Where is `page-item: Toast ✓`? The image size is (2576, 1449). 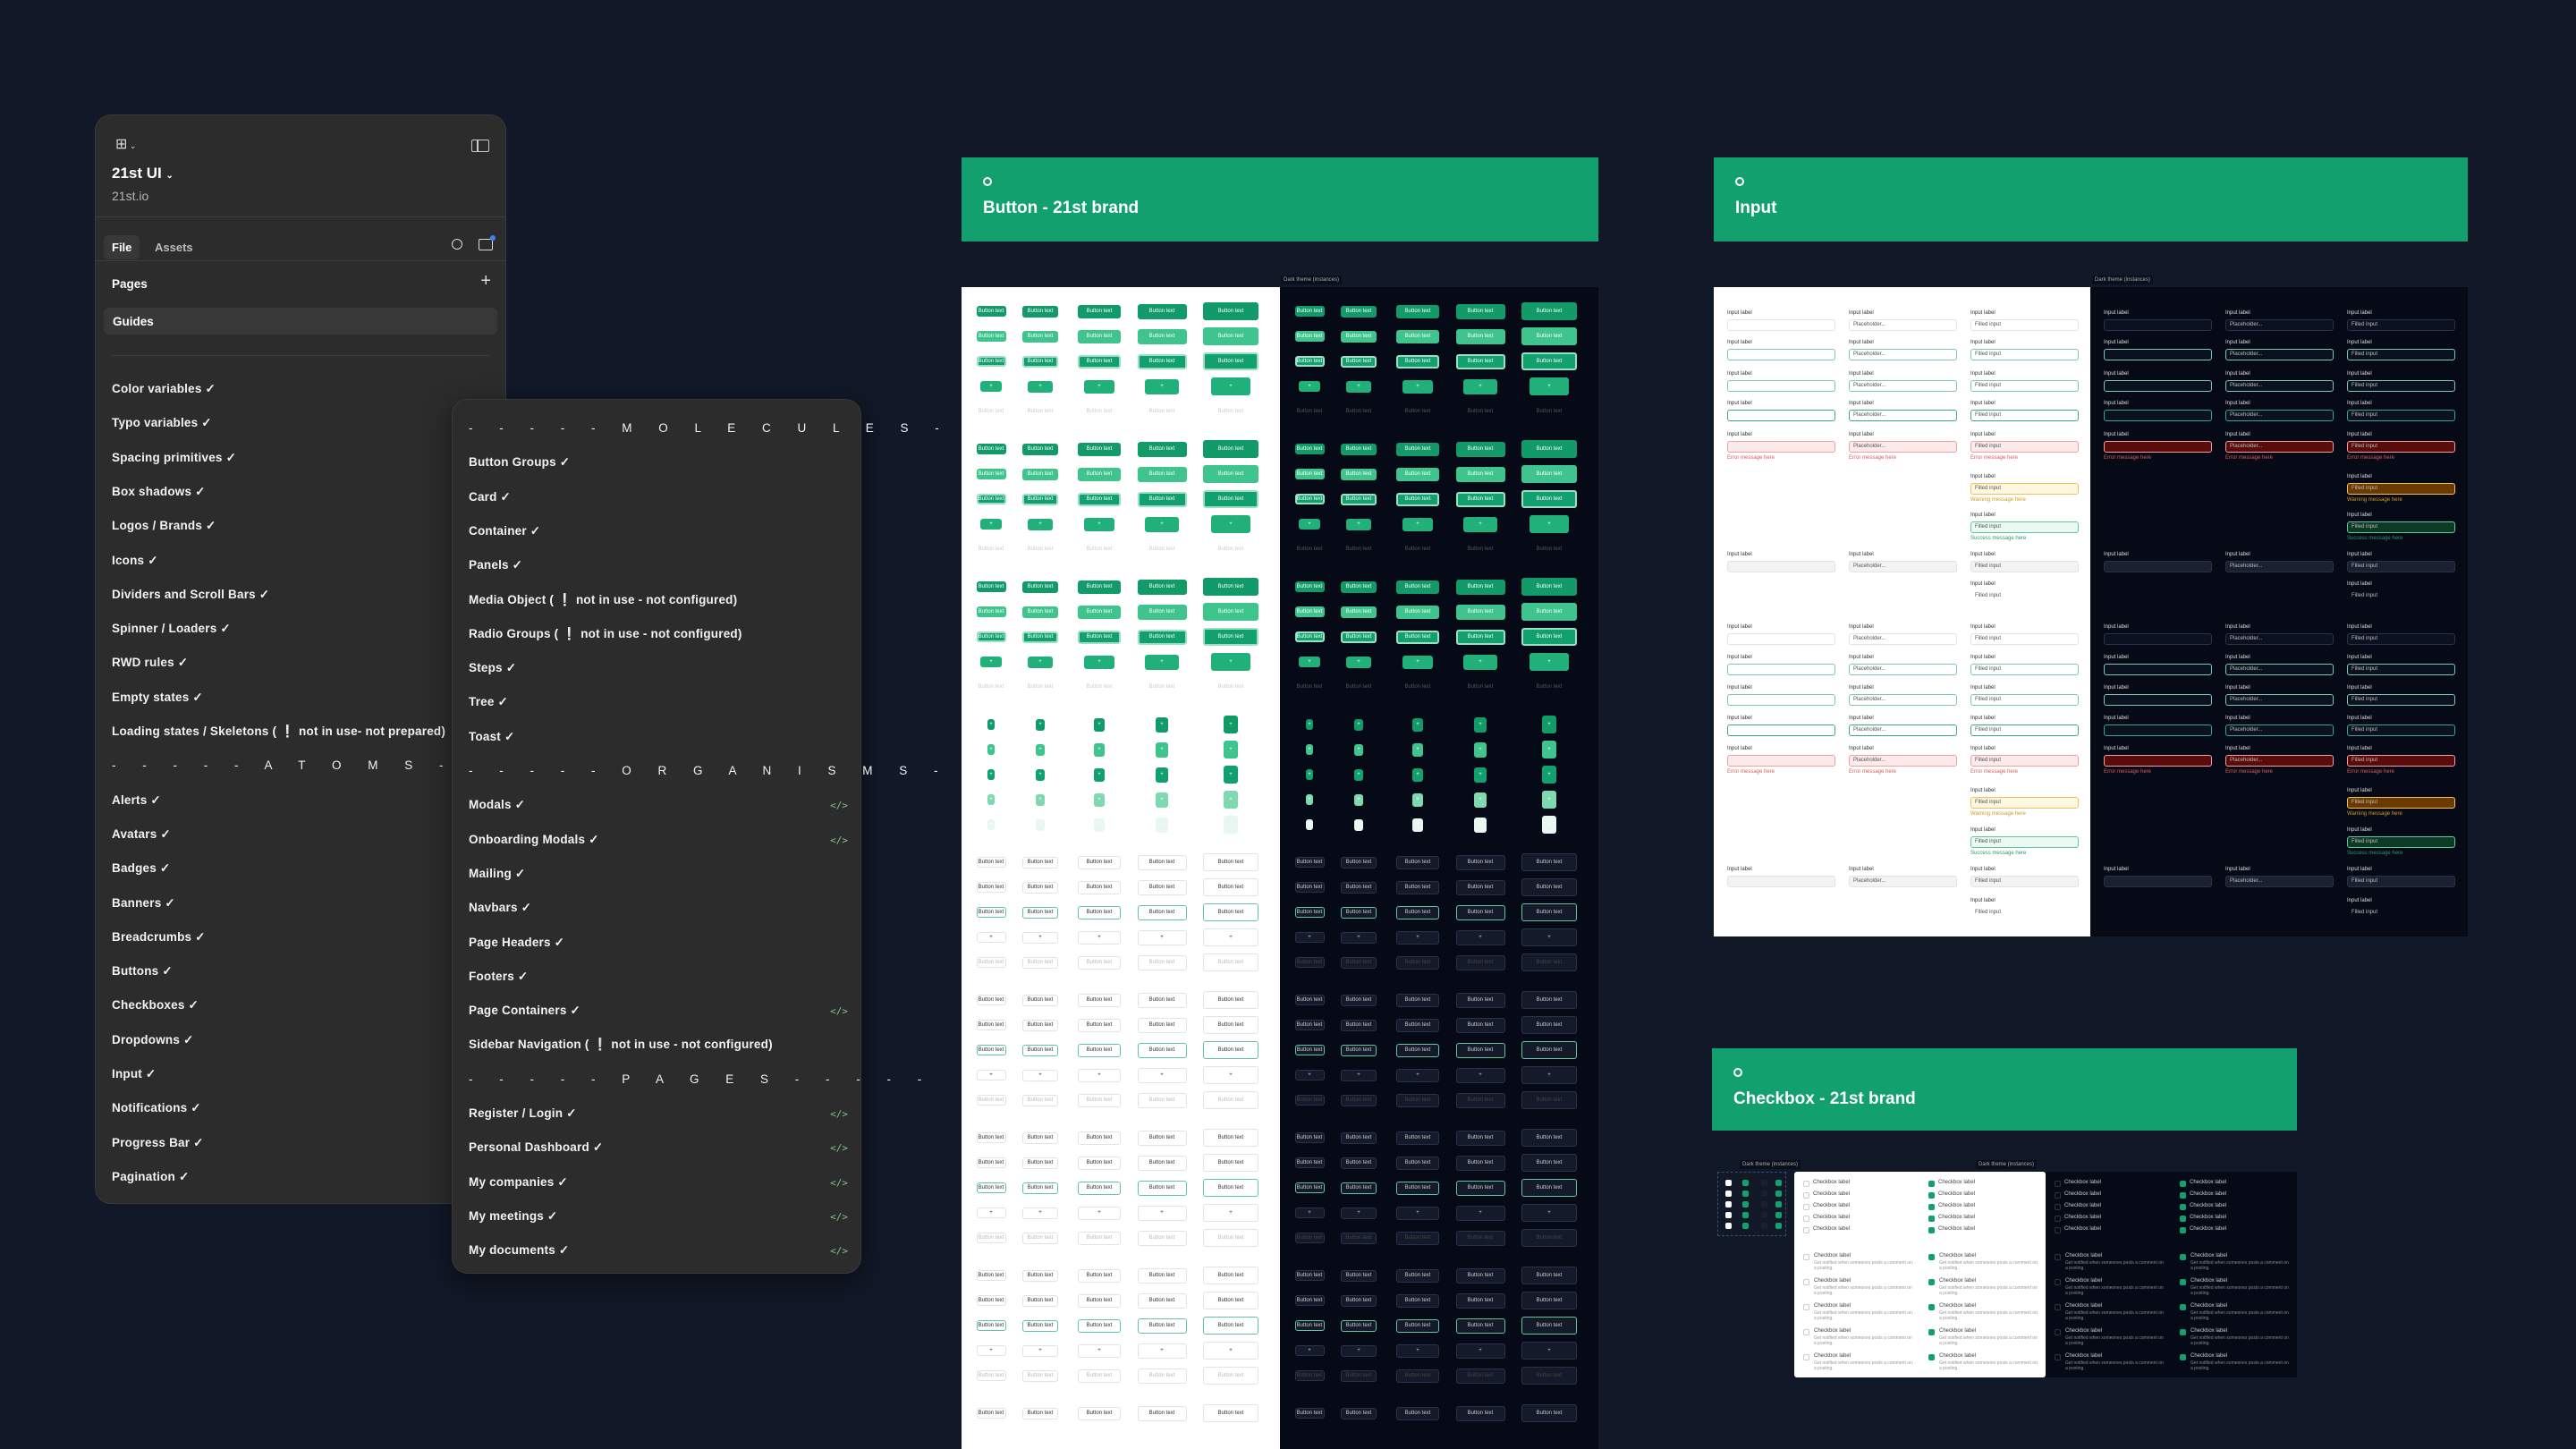 page-item: Toast ✓ is located at coordinates (491, 737).